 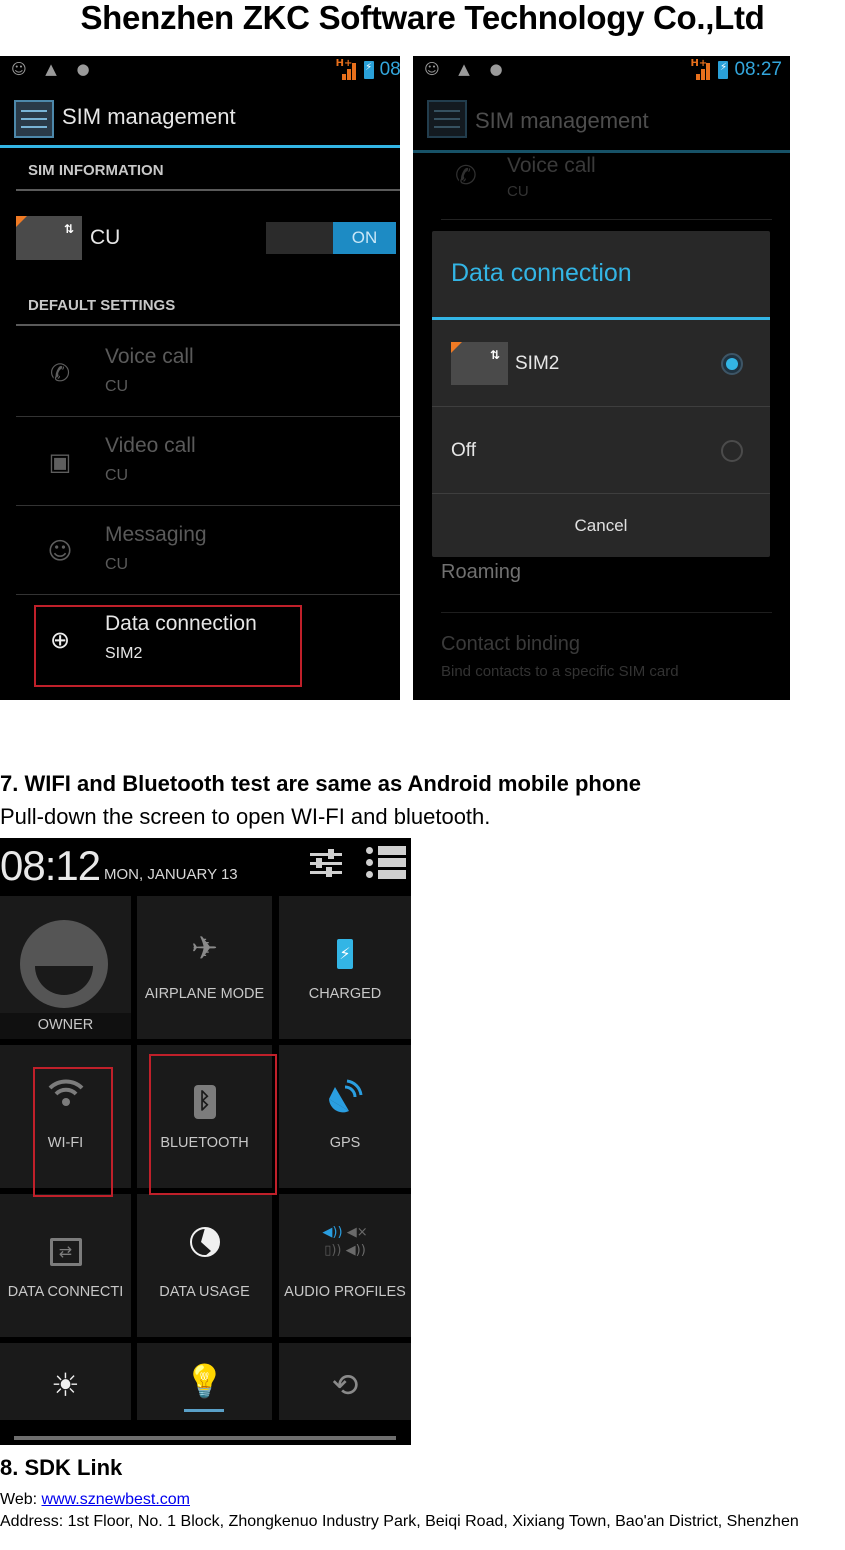 I want to click on pref-summary: Bind contacts to a specific SIM card, so click(x=560, y=671).